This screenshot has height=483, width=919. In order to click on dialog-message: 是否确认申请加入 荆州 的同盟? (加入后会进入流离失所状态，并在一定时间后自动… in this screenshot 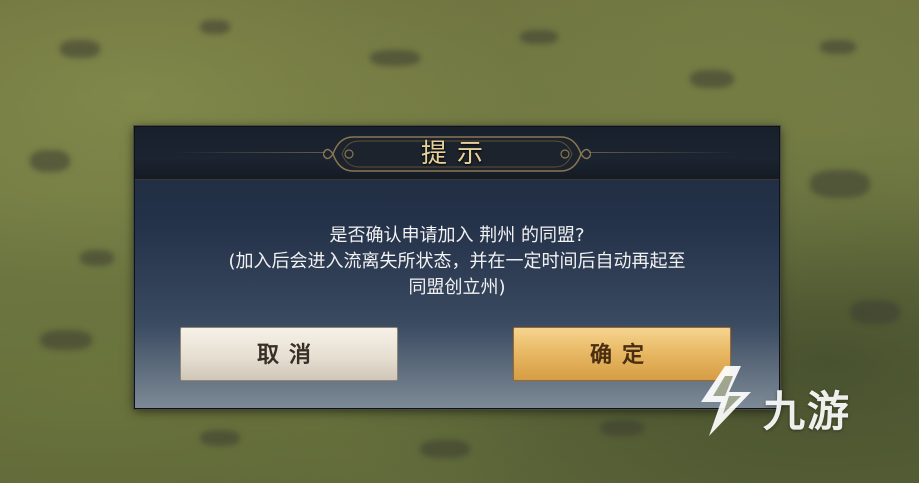, I will do `click(457, 262)`.